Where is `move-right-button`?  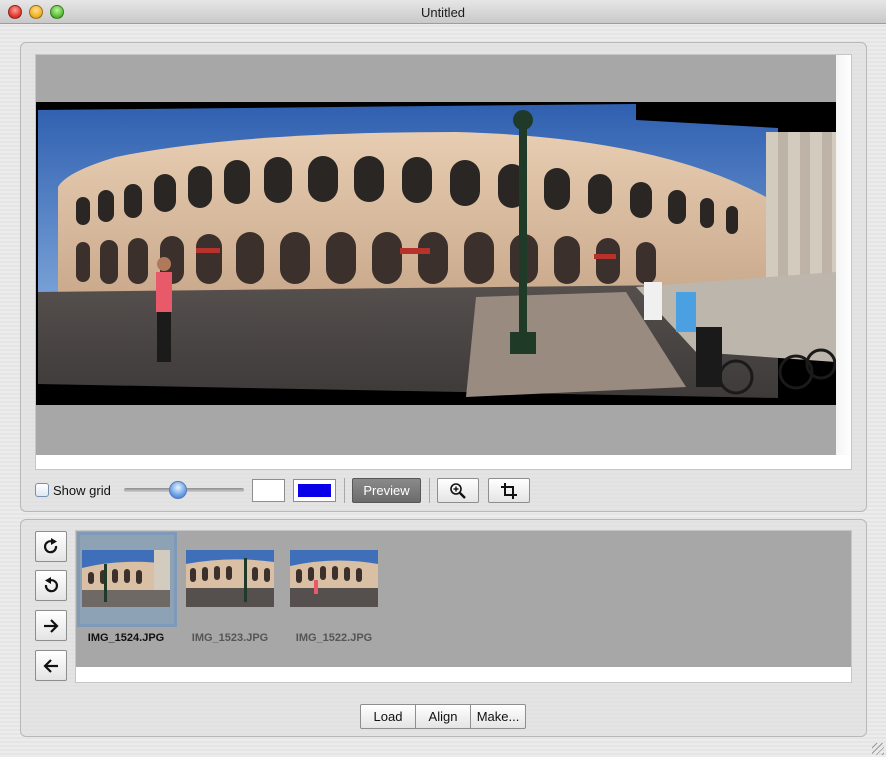 move-right-button is located at coordinates (51, 625).